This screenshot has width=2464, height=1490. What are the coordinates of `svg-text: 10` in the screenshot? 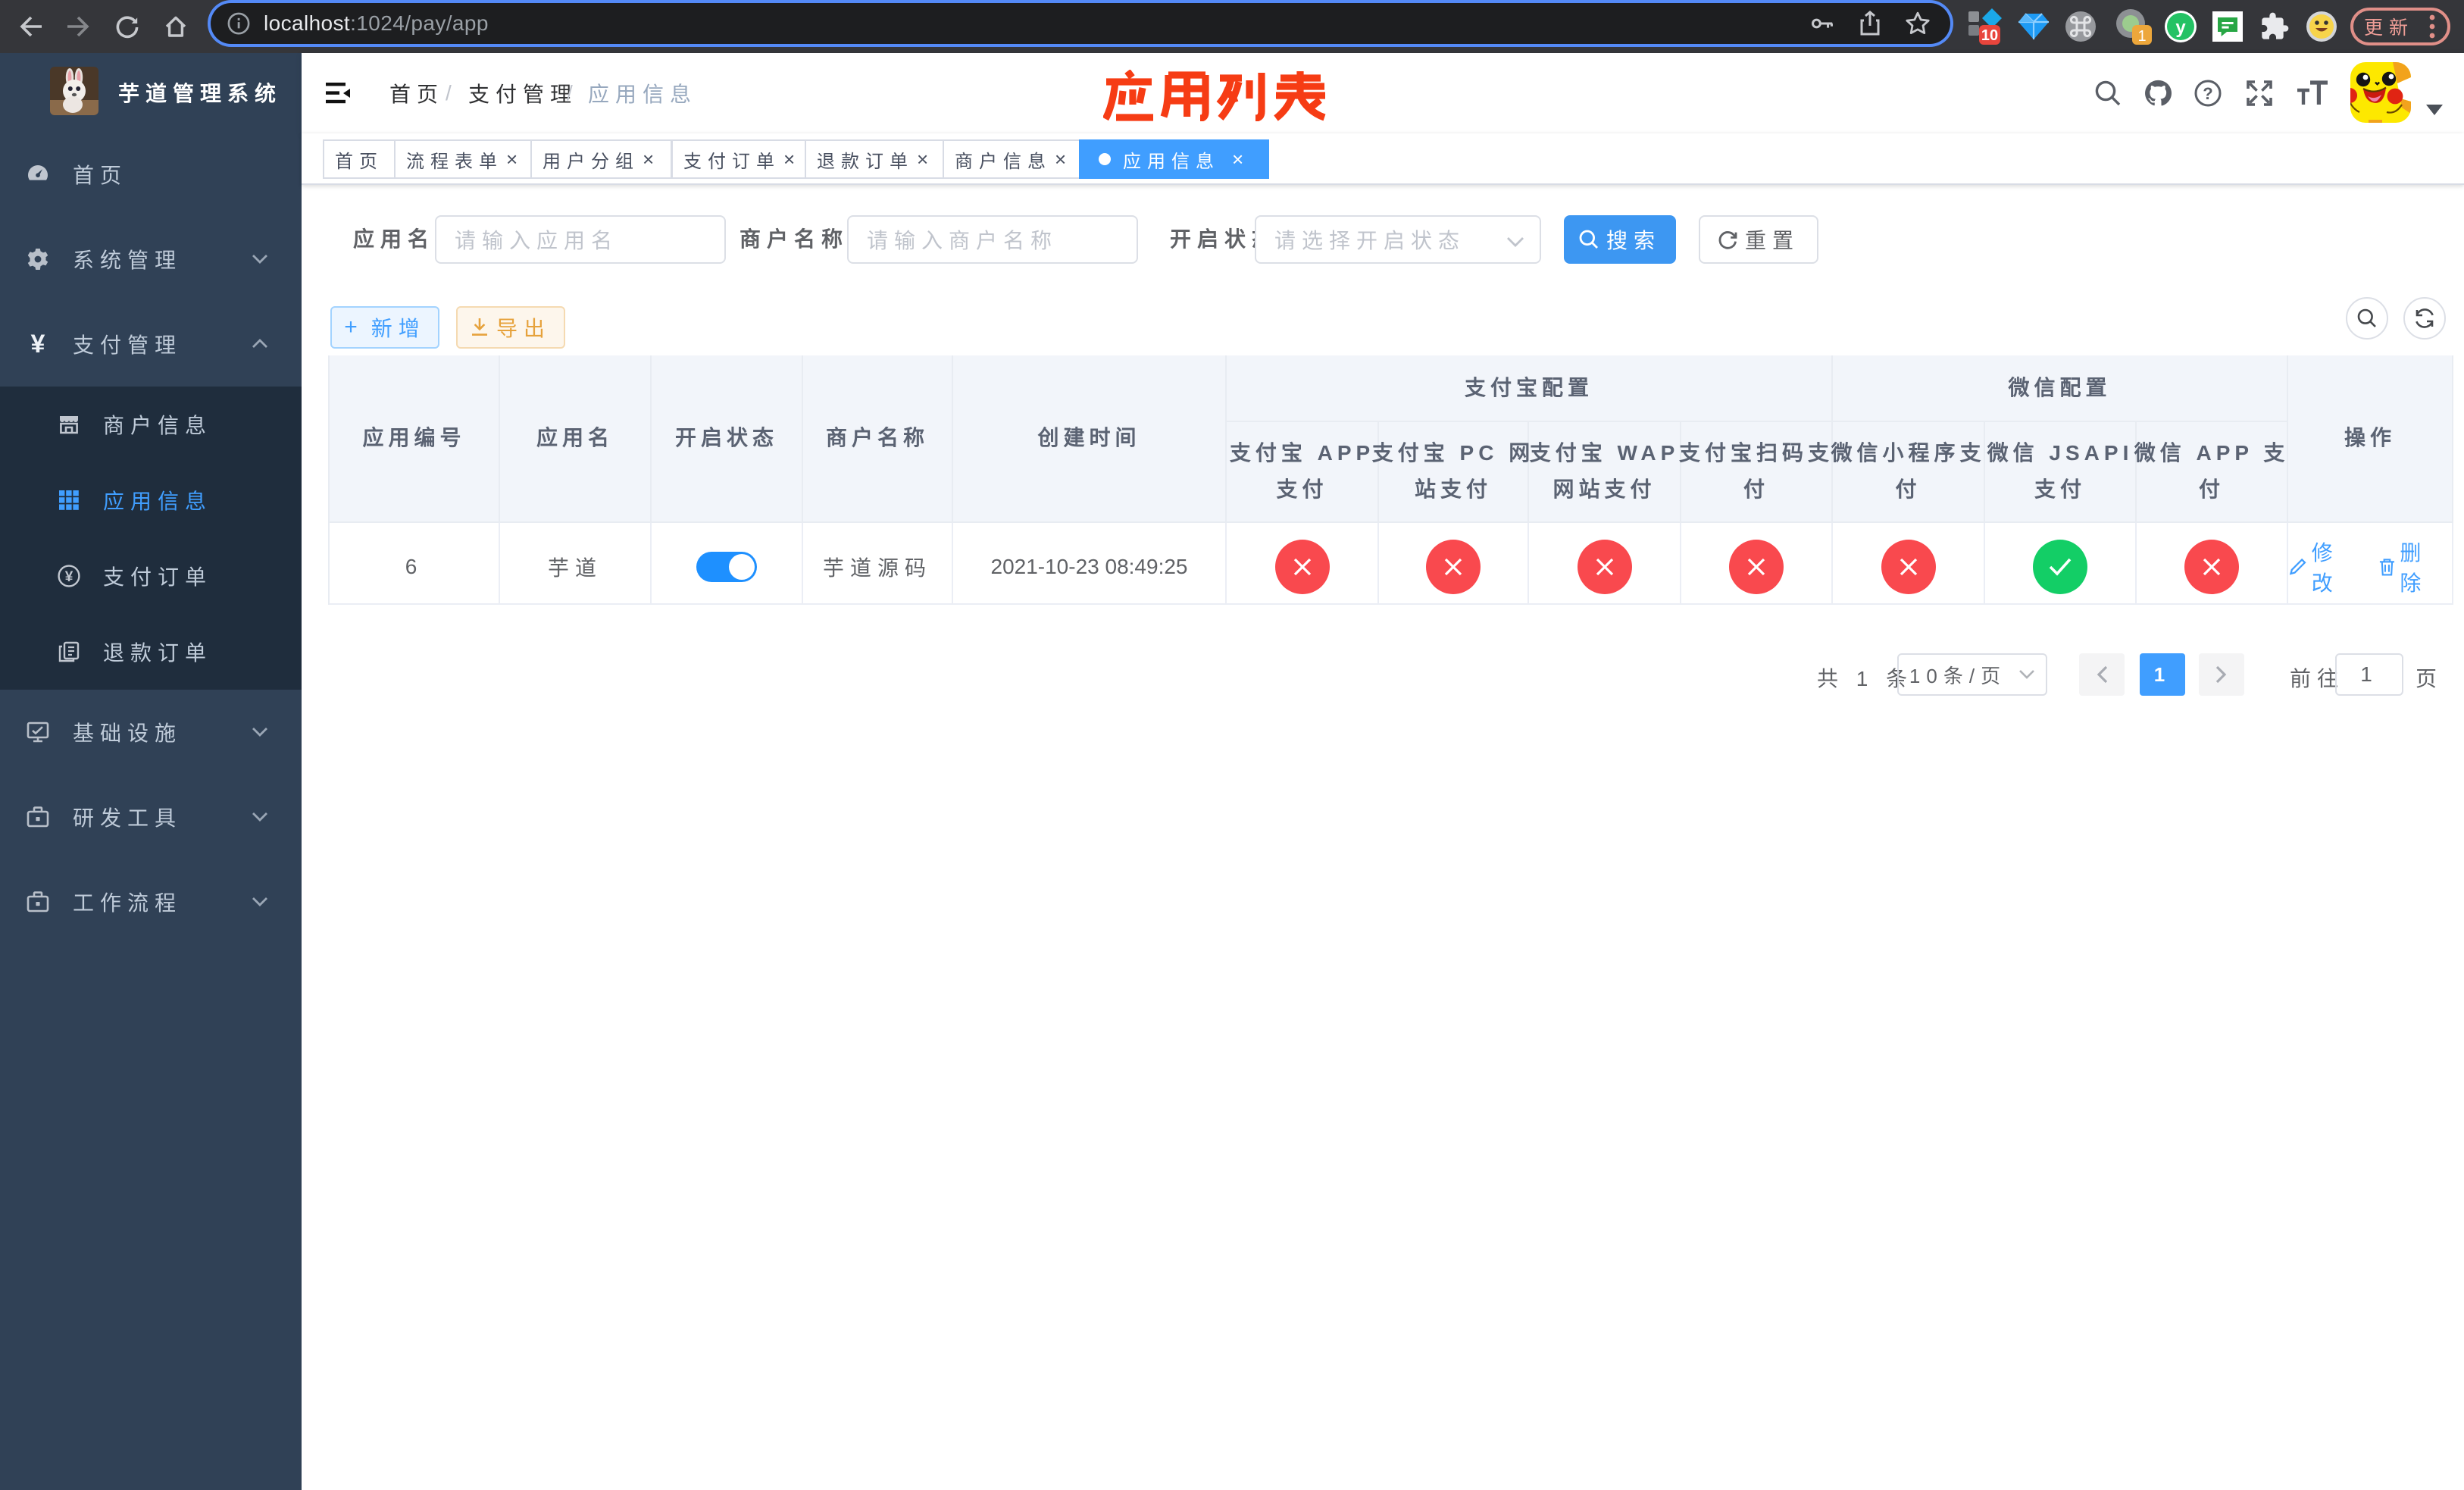 It's located at (1989, 36).